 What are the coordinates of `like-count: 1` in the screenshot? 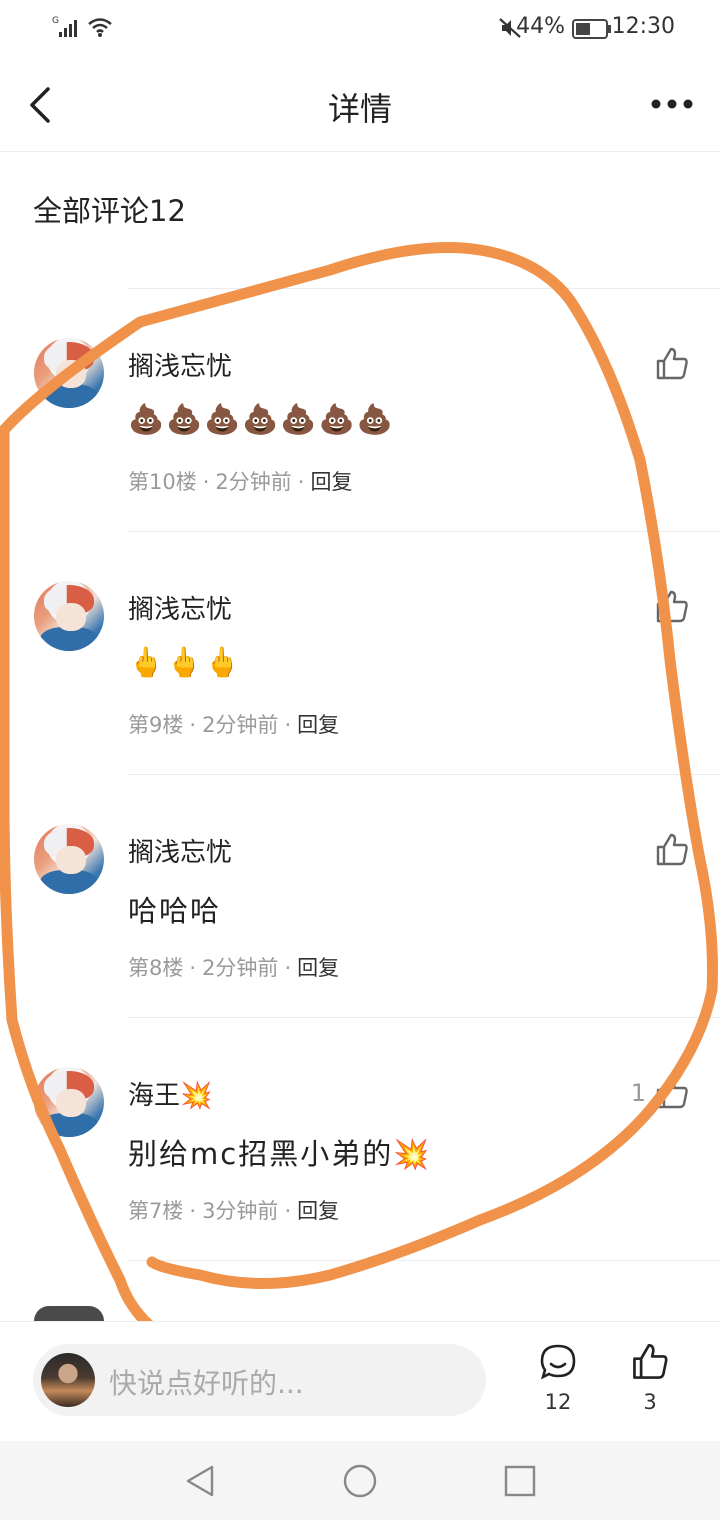 It's located at (638, 1093).